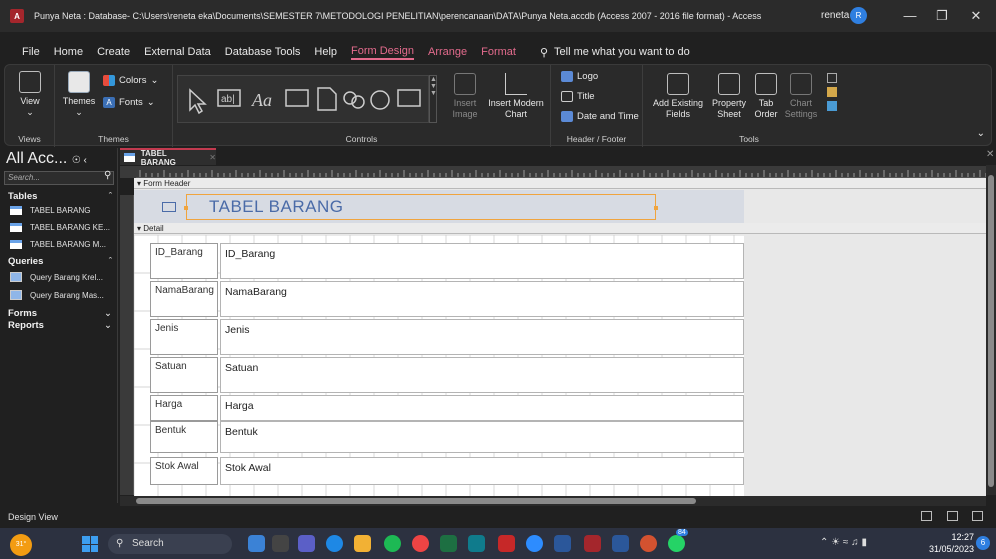 The width and height of the screenshot is (996, 559). I want to click on layout-view-icon, so click(952, 516).